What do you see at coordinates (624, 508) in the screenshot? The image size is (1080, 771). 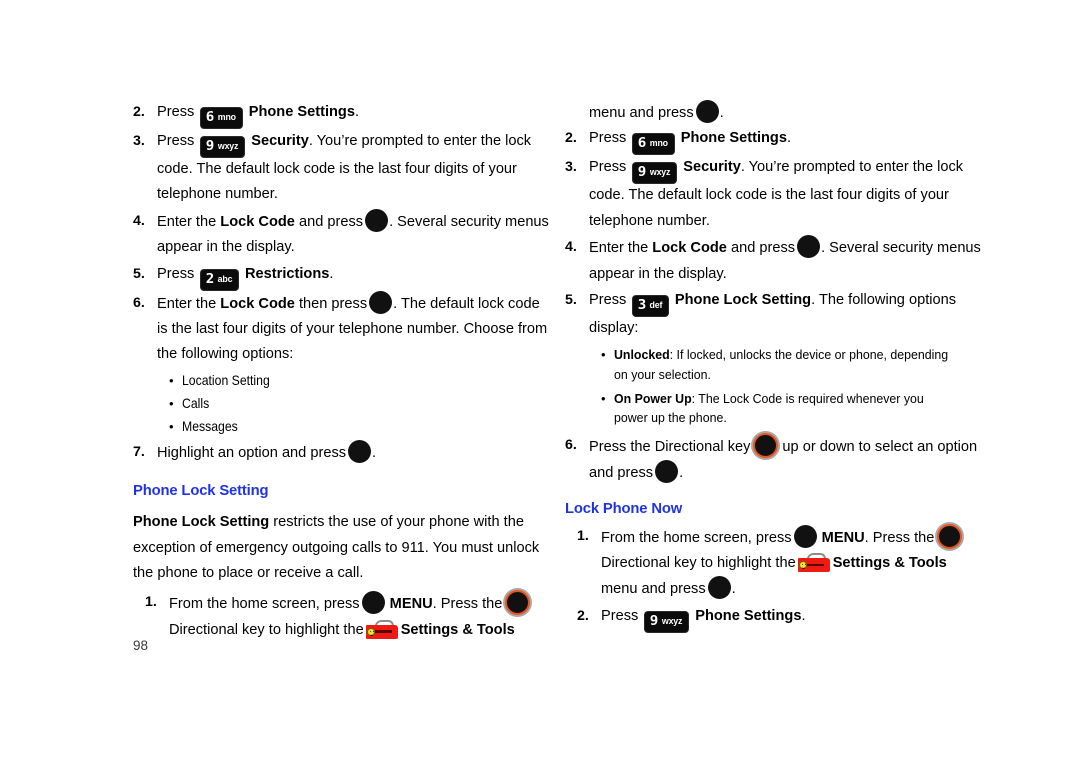 I see `section-heading-lock-phone-now: Lock Phone Now` at bounding box center [624, 508].